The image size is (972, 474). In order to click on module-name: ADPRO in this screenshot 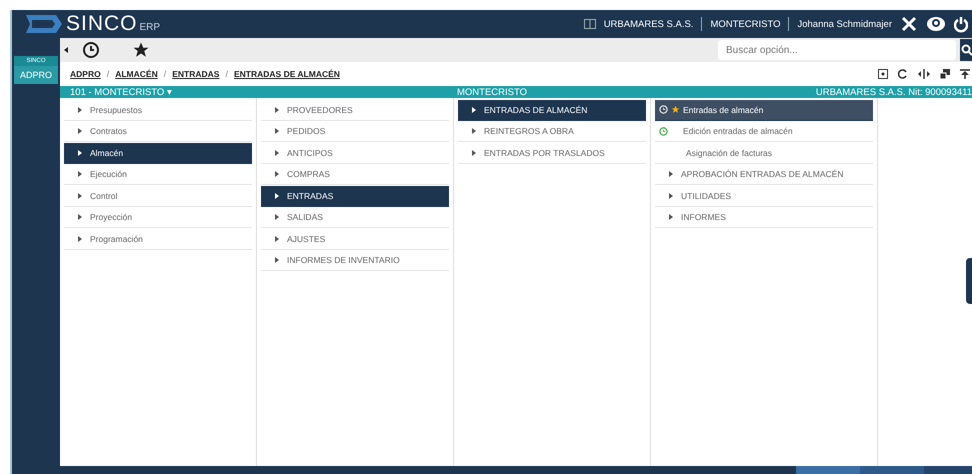, I will do `click(36, 75)`.